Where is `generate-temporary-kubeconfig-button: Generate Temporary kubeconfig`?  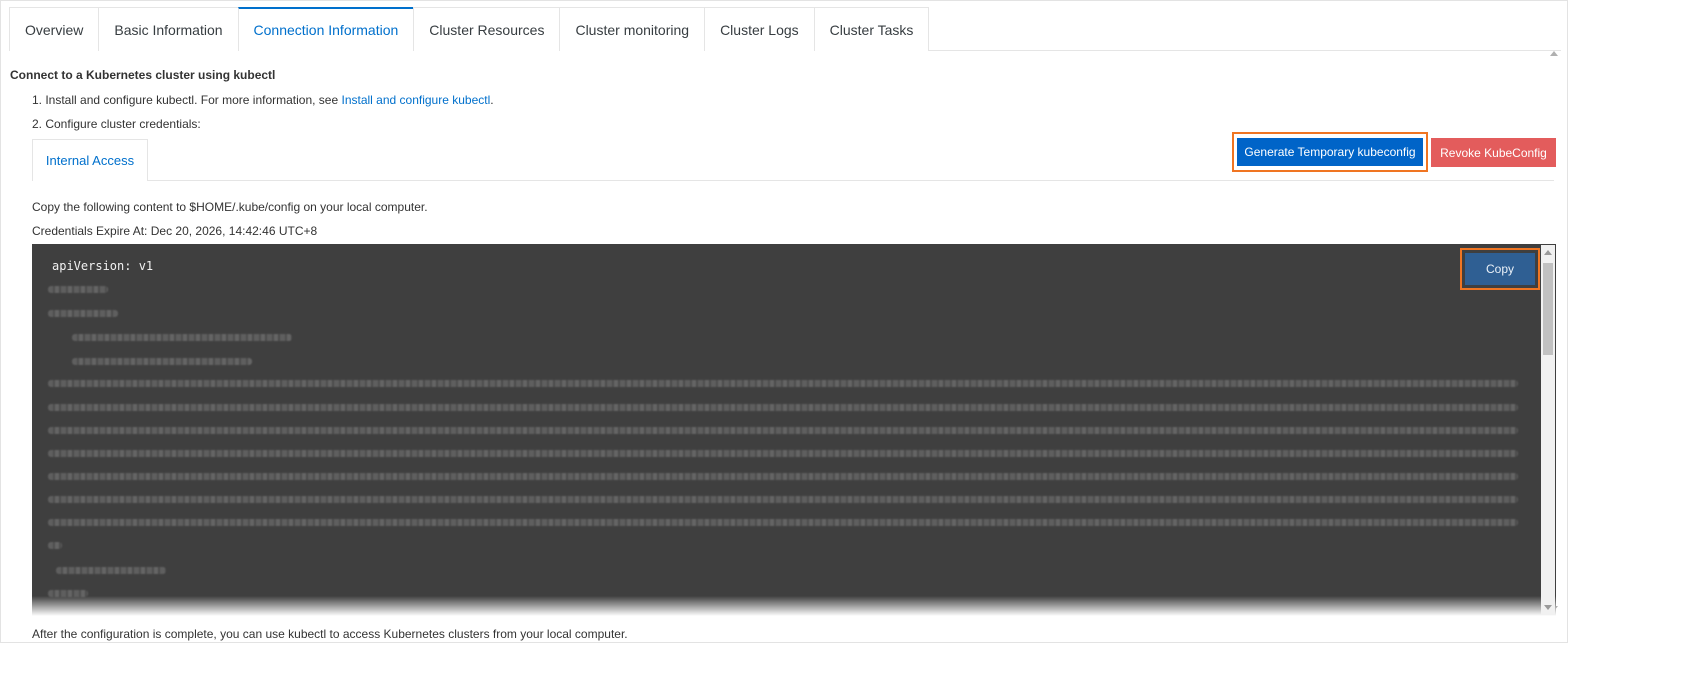 generate-temporary-kubeconfig-button: Generate Temporary kubeconfig is located at coordinates (1330, 152).